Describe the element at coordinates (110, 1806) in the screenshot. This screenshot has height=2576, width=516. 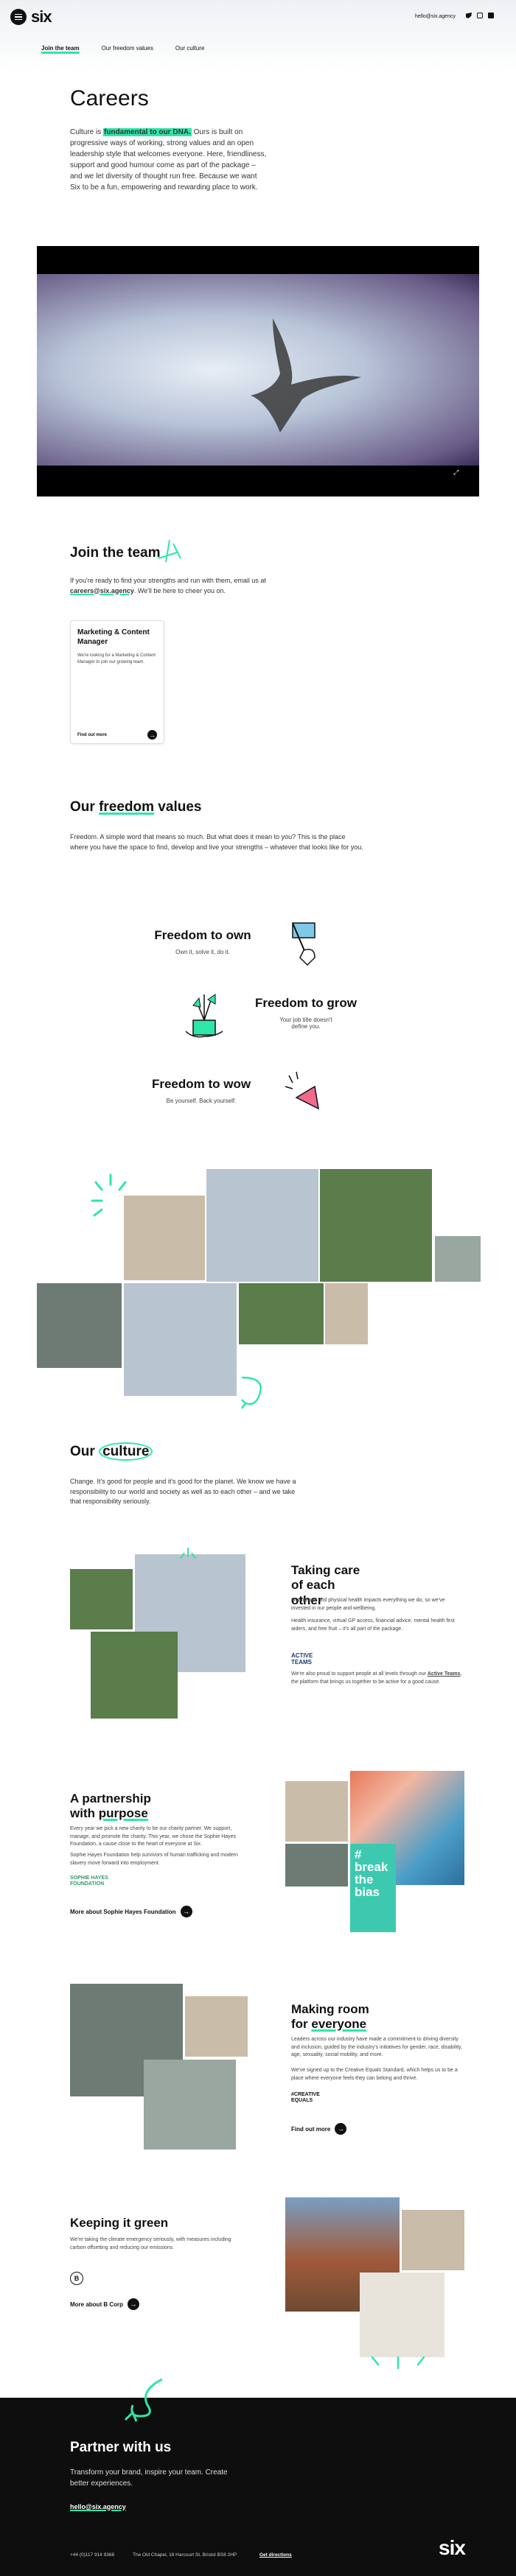
I see `partnership-title: A partnership with purpose` at that location.